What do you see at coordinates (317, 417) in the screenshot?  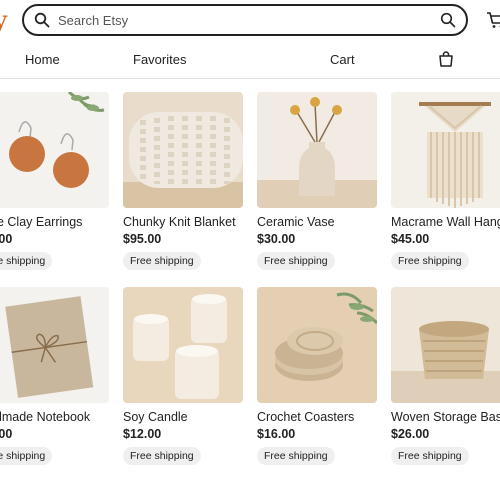 I see `product-title: Crochet Coasters` at bounding box center [317, 417].